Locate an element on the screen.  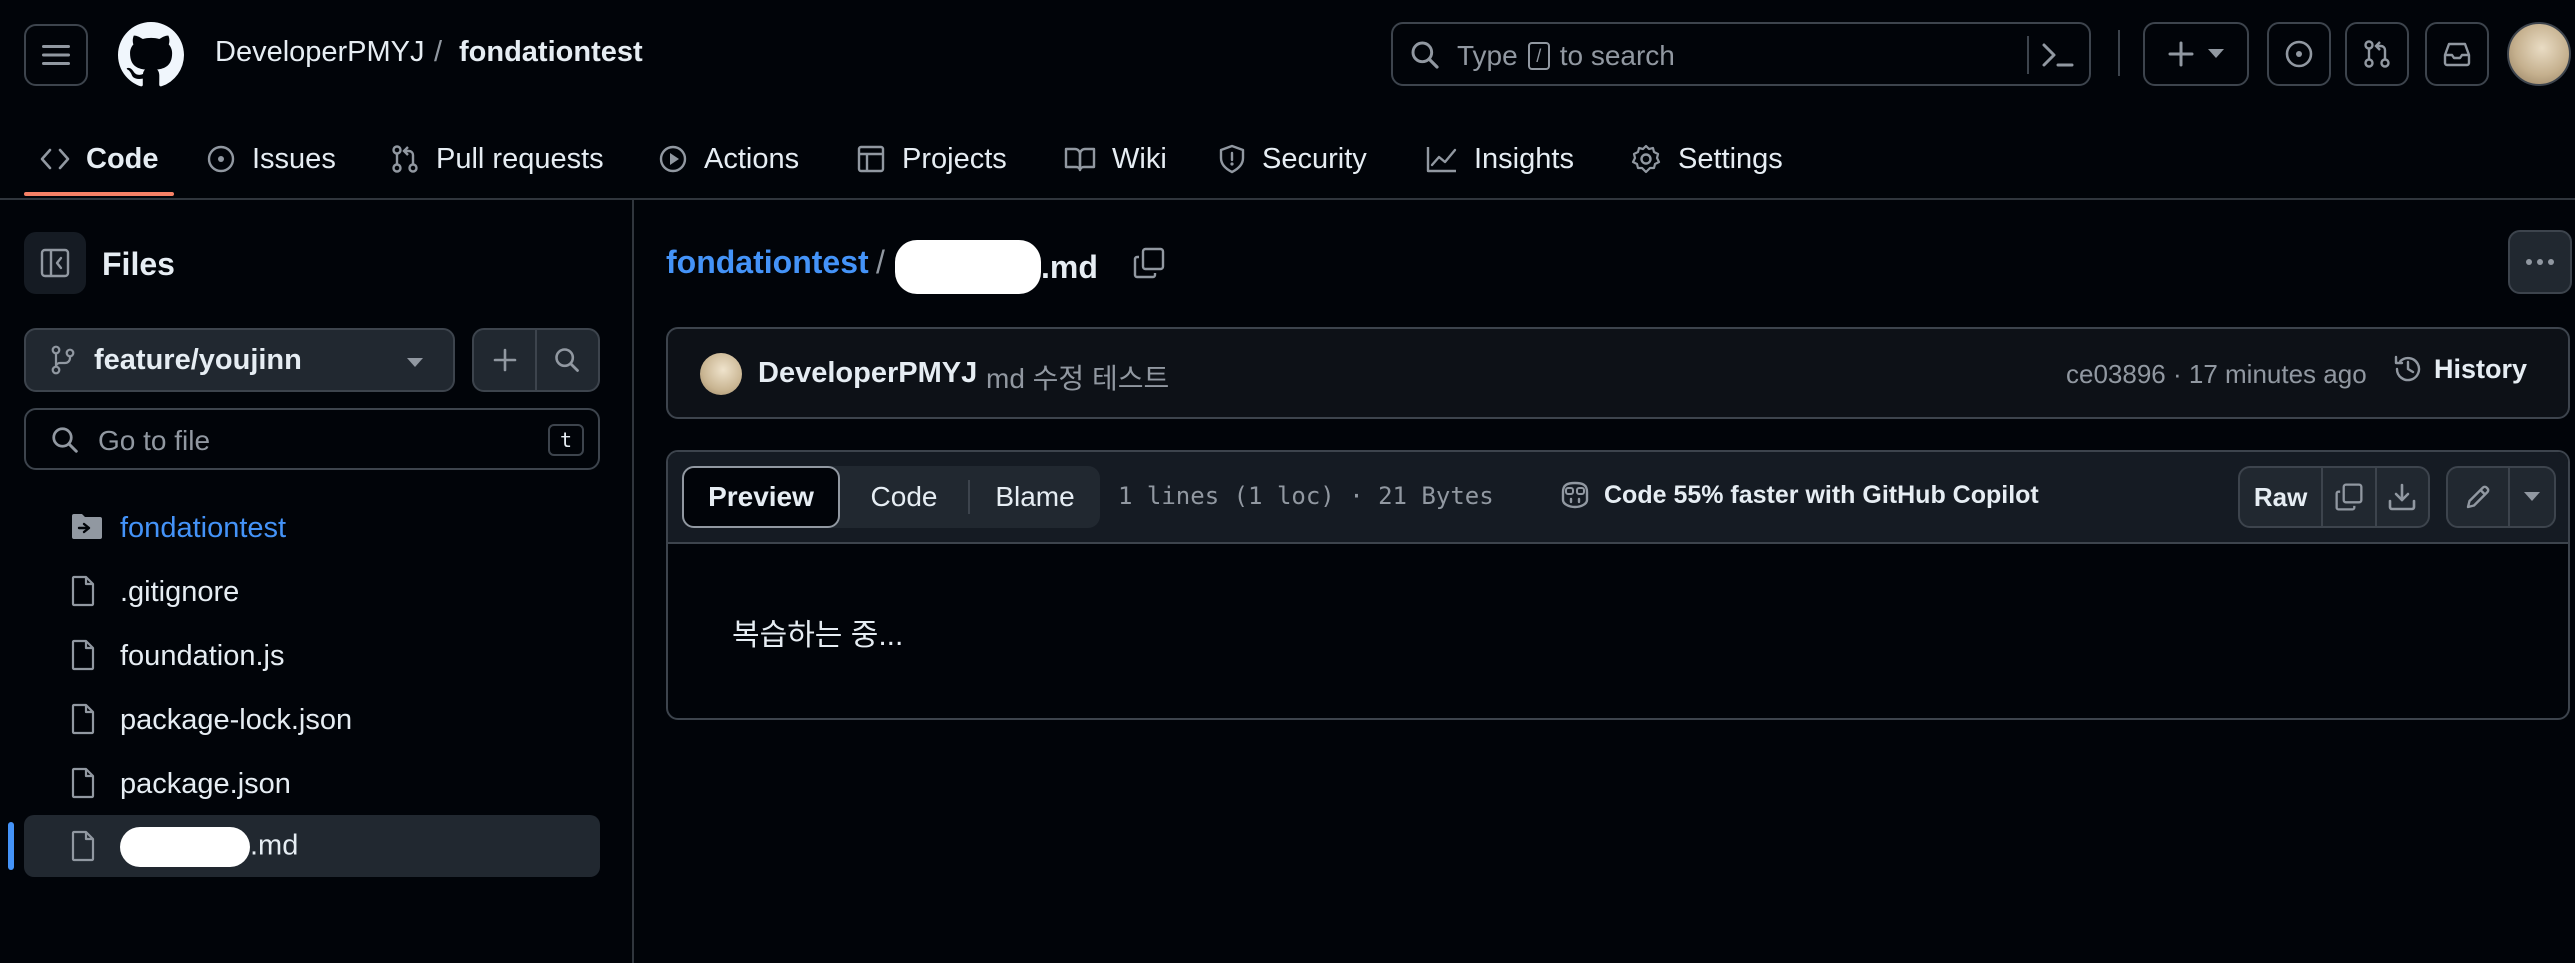
search-input: Type / to search is located at coordinates (1741, 54).